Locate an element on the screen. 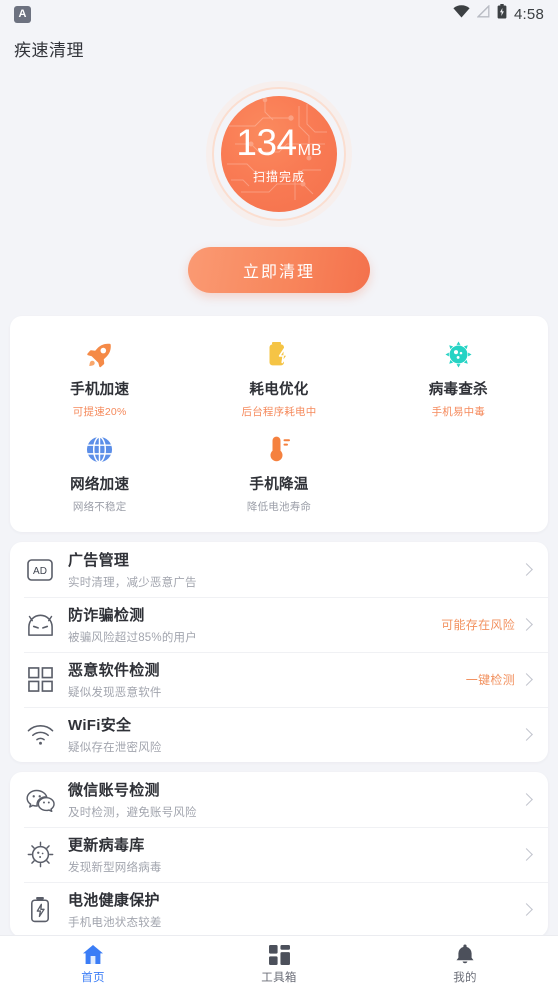 This screenshot has width=558, height=992. tab-toolbox: 工具箱 is located at coordinates (279, 964).